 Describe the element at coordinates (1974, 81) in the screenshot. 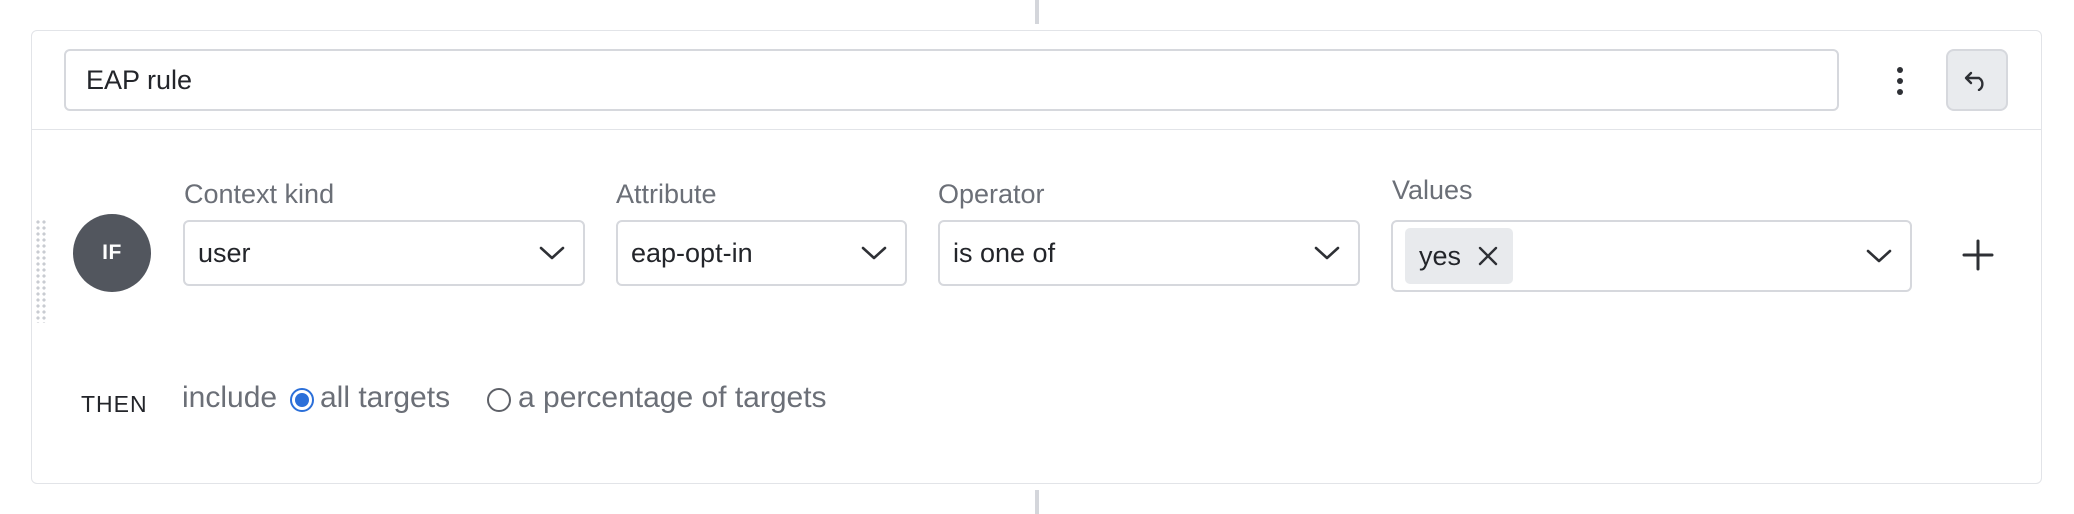

I see `undo-icon` at that location.